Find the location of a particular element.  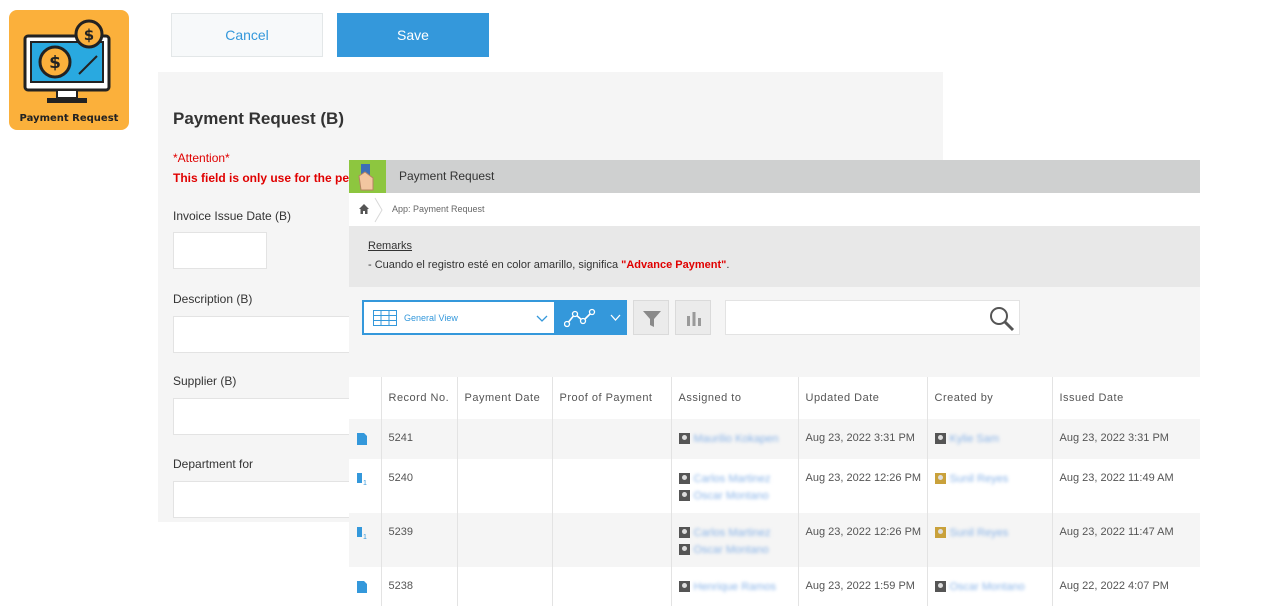

app-icon-label: Payment Request is located at coordinates (69, 118).